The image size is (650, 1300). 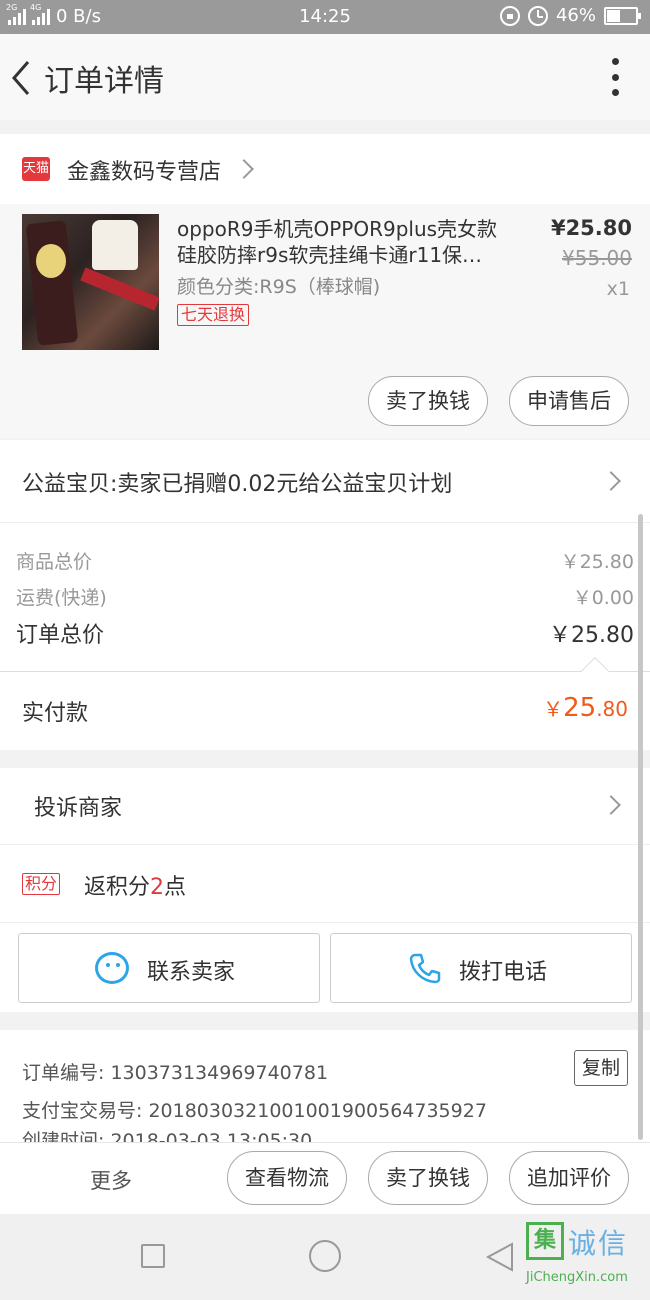 What do you see at coordinates (104, 81) in the screenshot?
I see `page-title: 订单详情` at bounding box center [104, 81].